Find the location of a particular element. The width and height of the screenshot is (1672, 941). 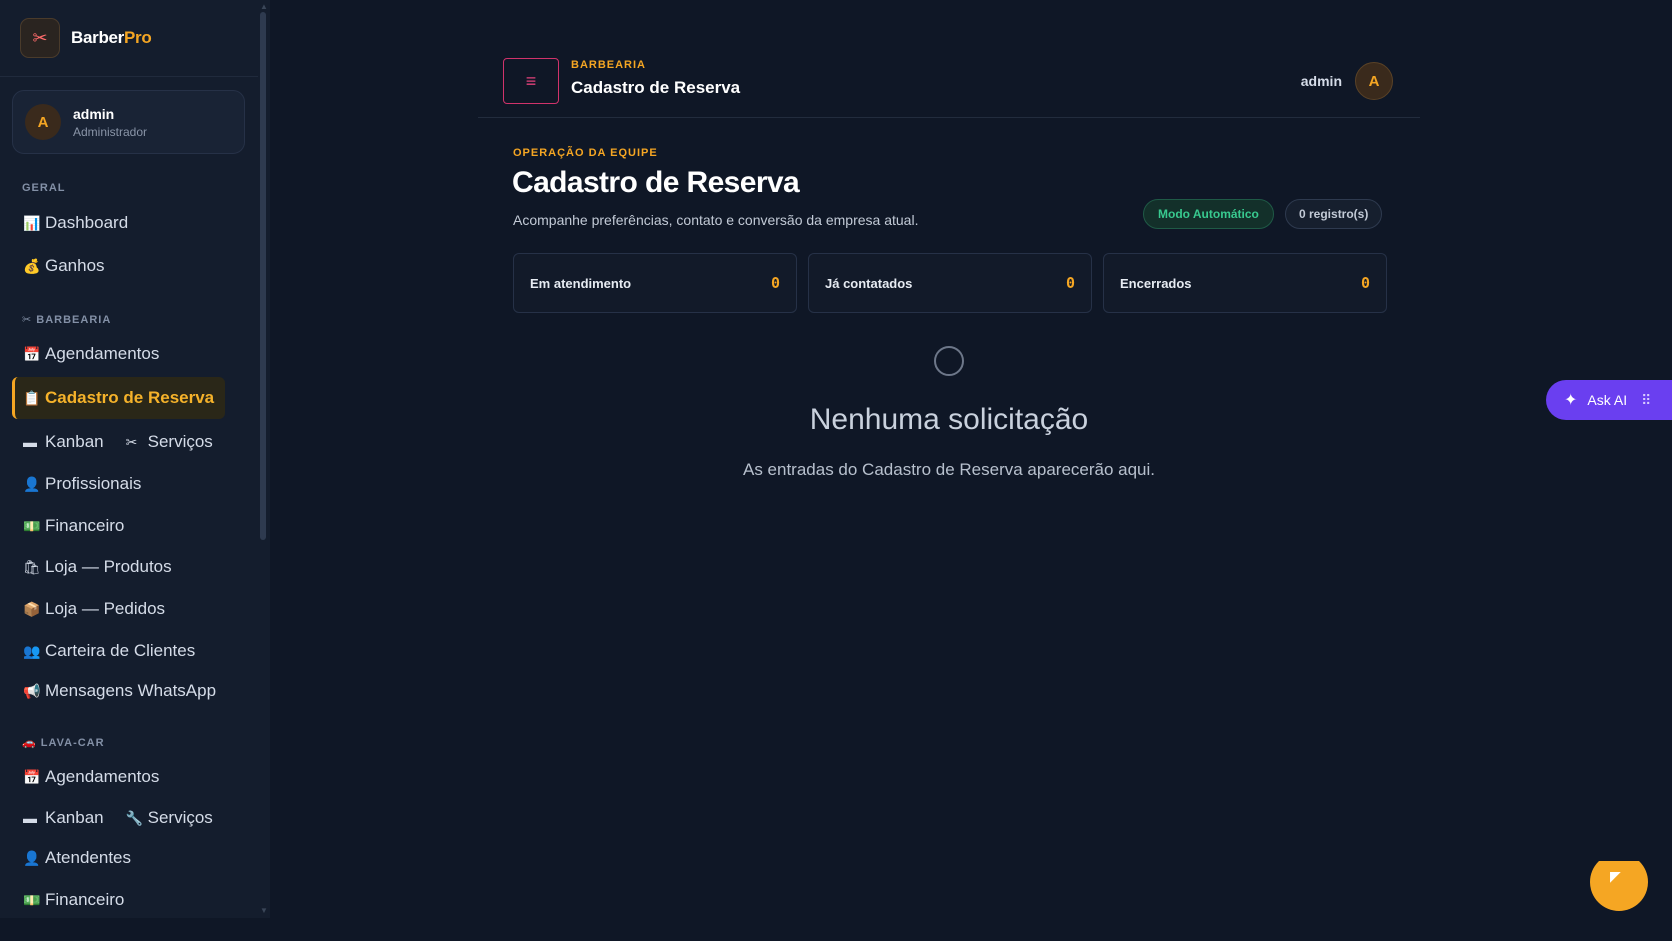

mode-badge: Modo Automático is located at coordinates (1208, 214).